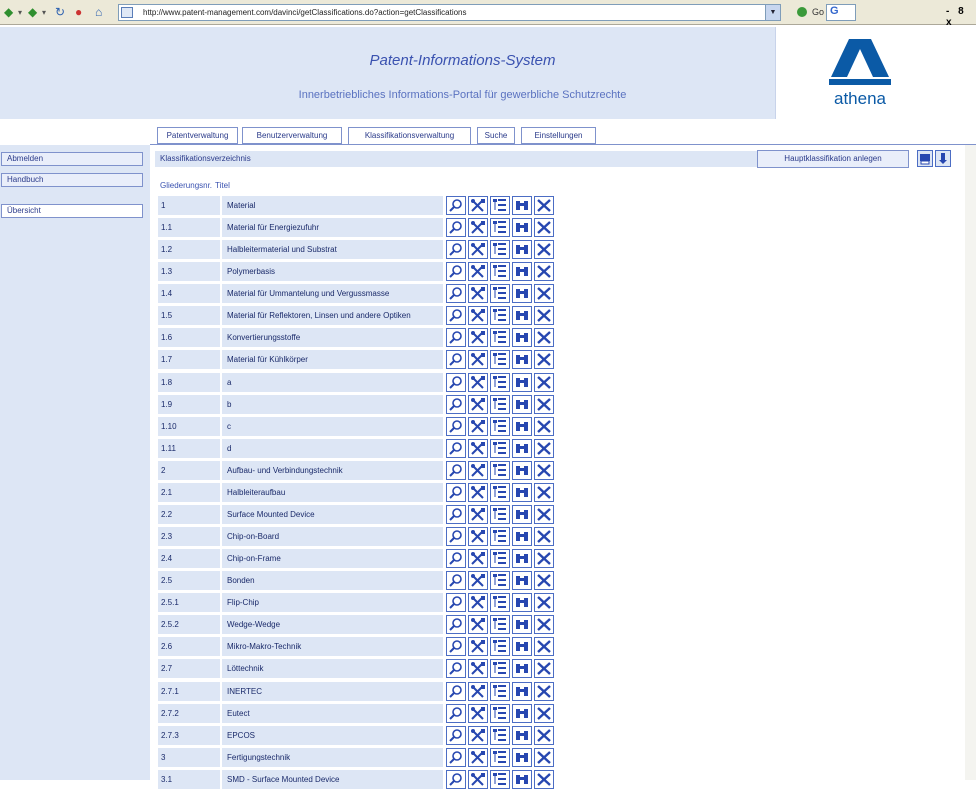 This screenshot has height=790, width=976. I want to click on window-controls: - 8 x, so click(961, 17).